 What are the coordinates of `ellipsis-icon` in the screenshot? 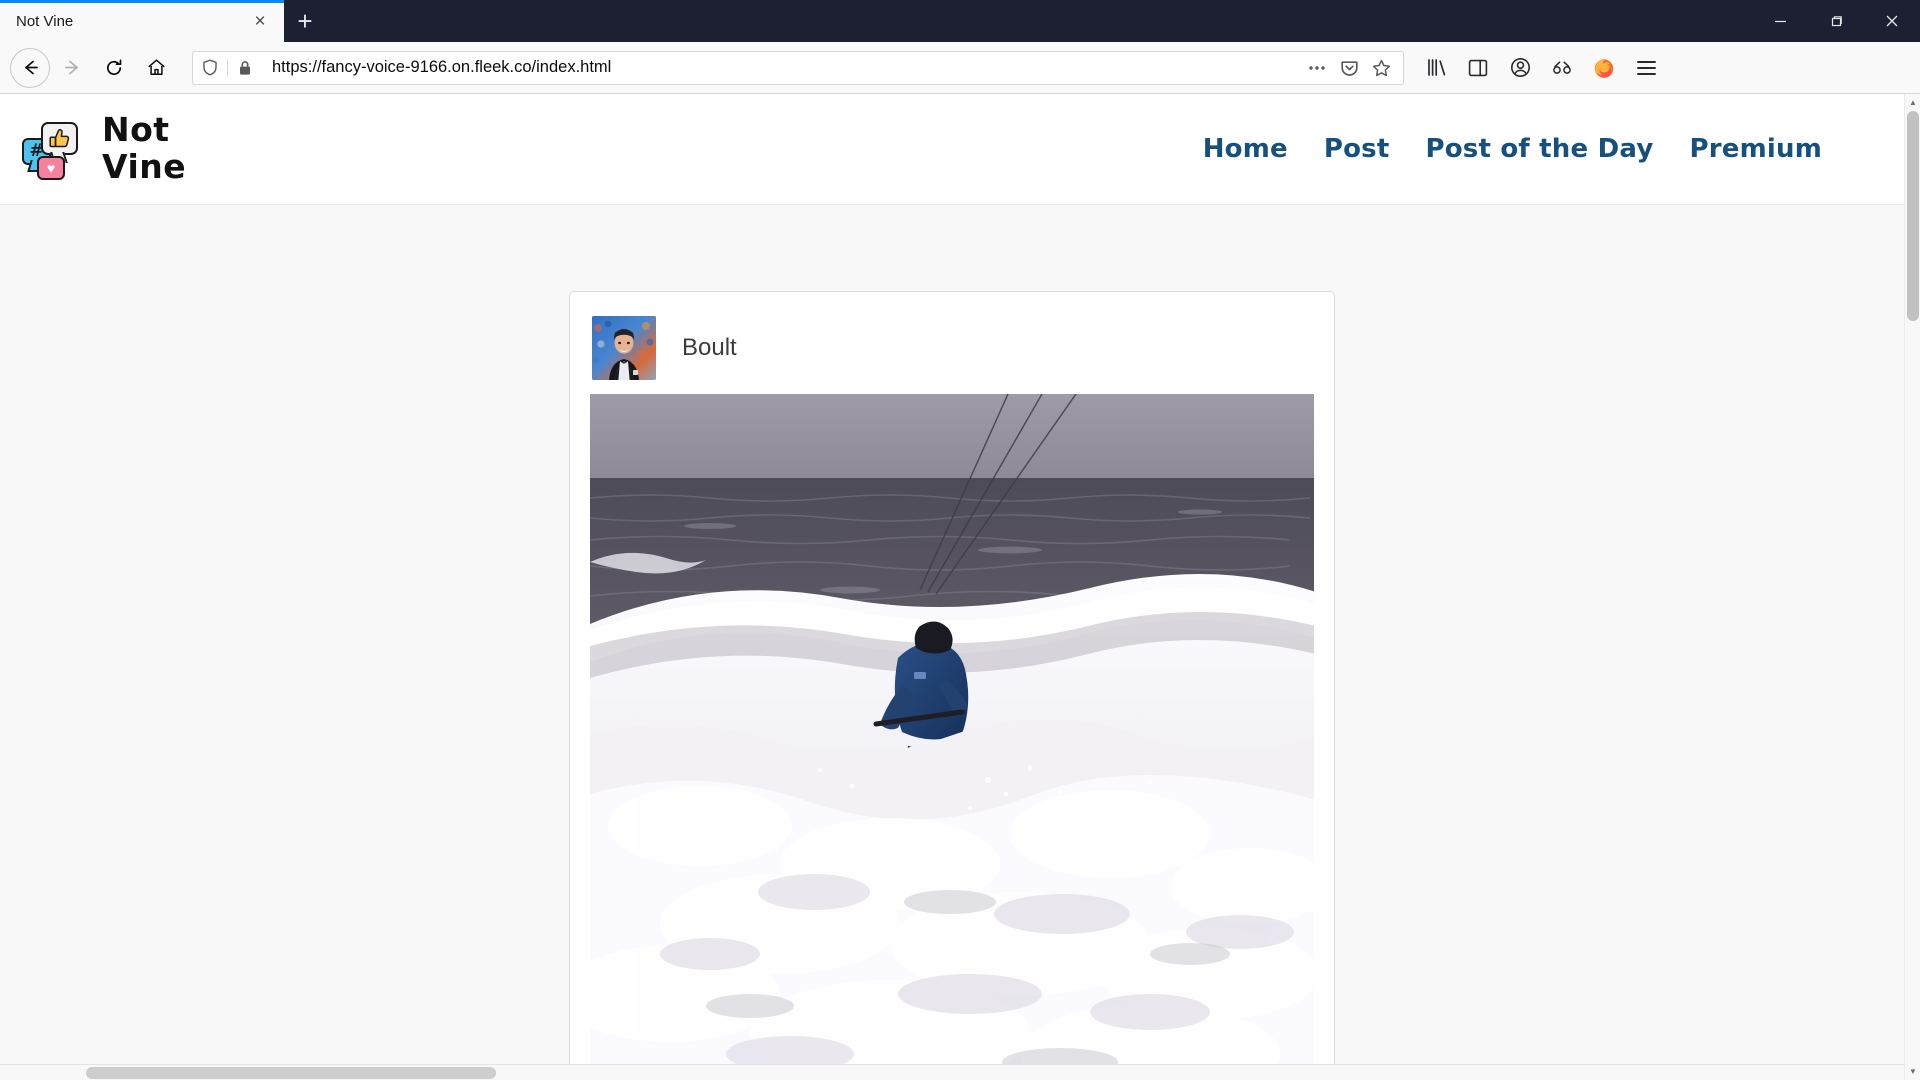 It's located at (1317, 68).